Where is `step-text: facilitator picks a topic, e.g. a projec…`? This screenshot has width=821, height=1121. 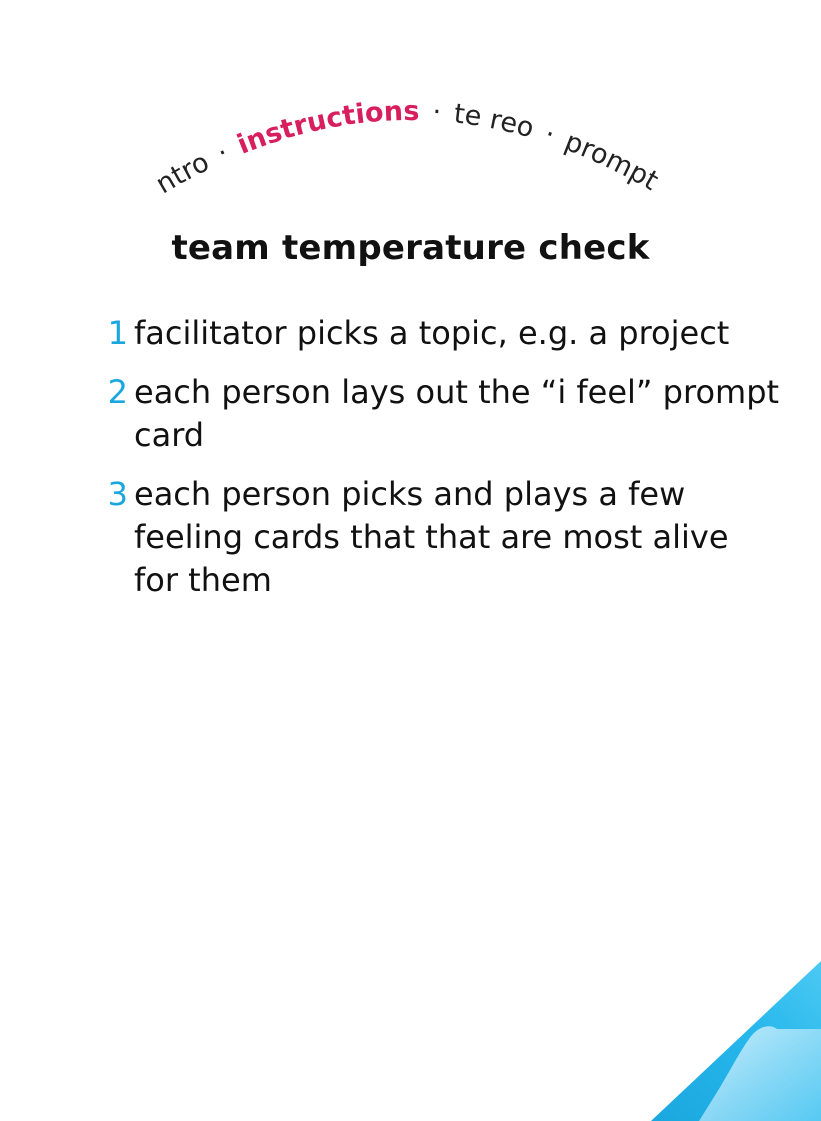 step-text: facilitator picks a topic, e.g. a projec… is located at coordinates (432, 333).